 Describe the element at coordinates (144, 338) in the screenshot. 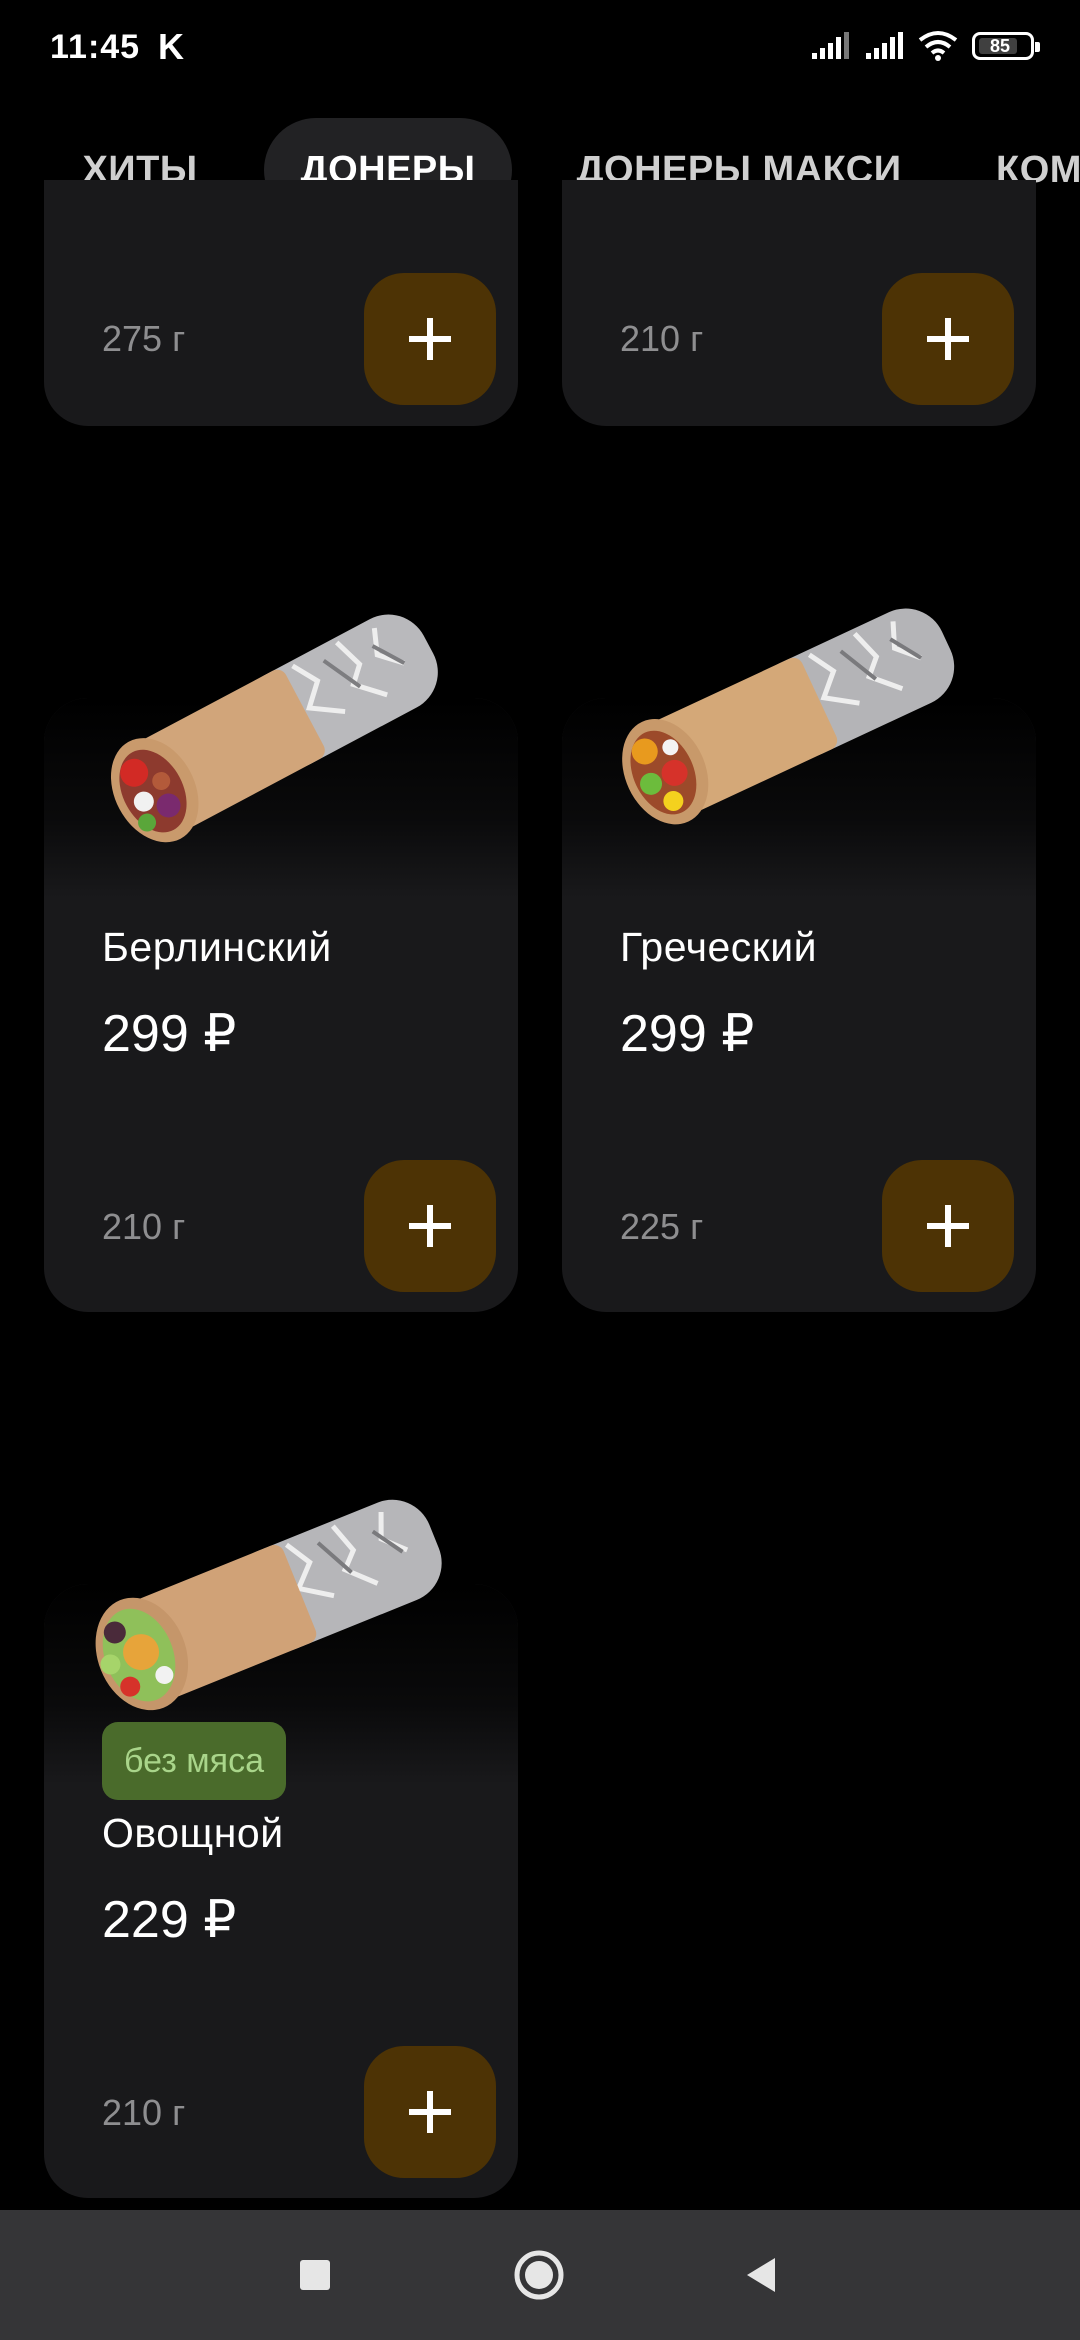

I see `product-weight: 275 г` at that location.